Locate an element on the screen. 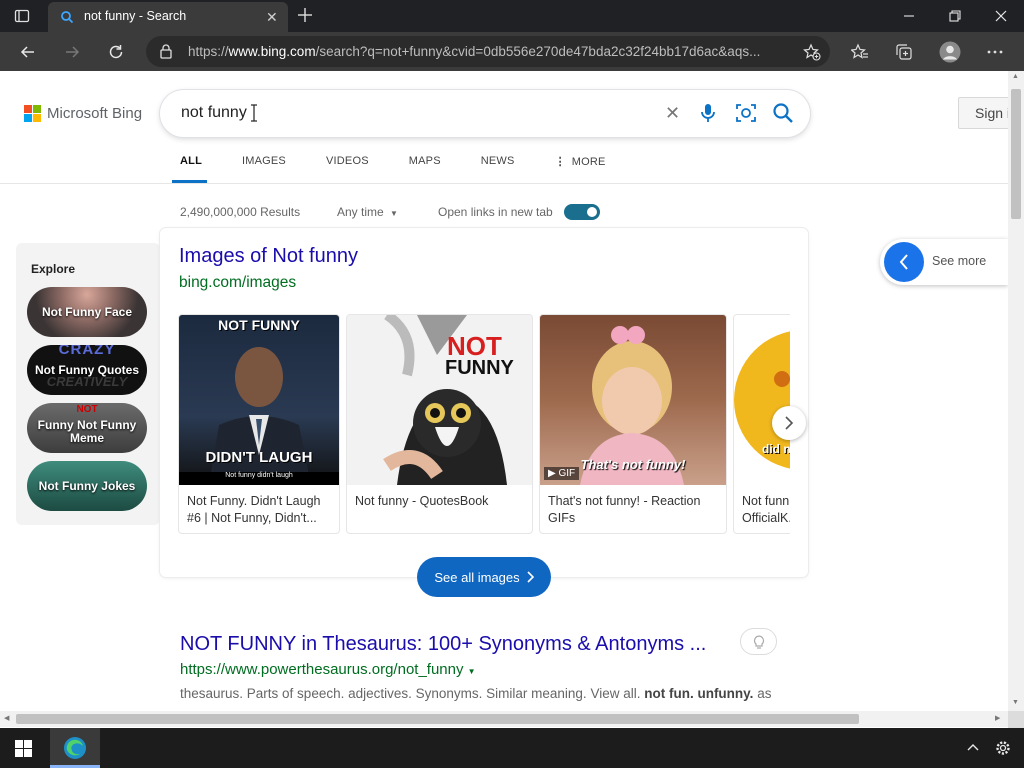 The image size is (1024, 768). open-new-tab-toggle is located at coordinates (582, 212).